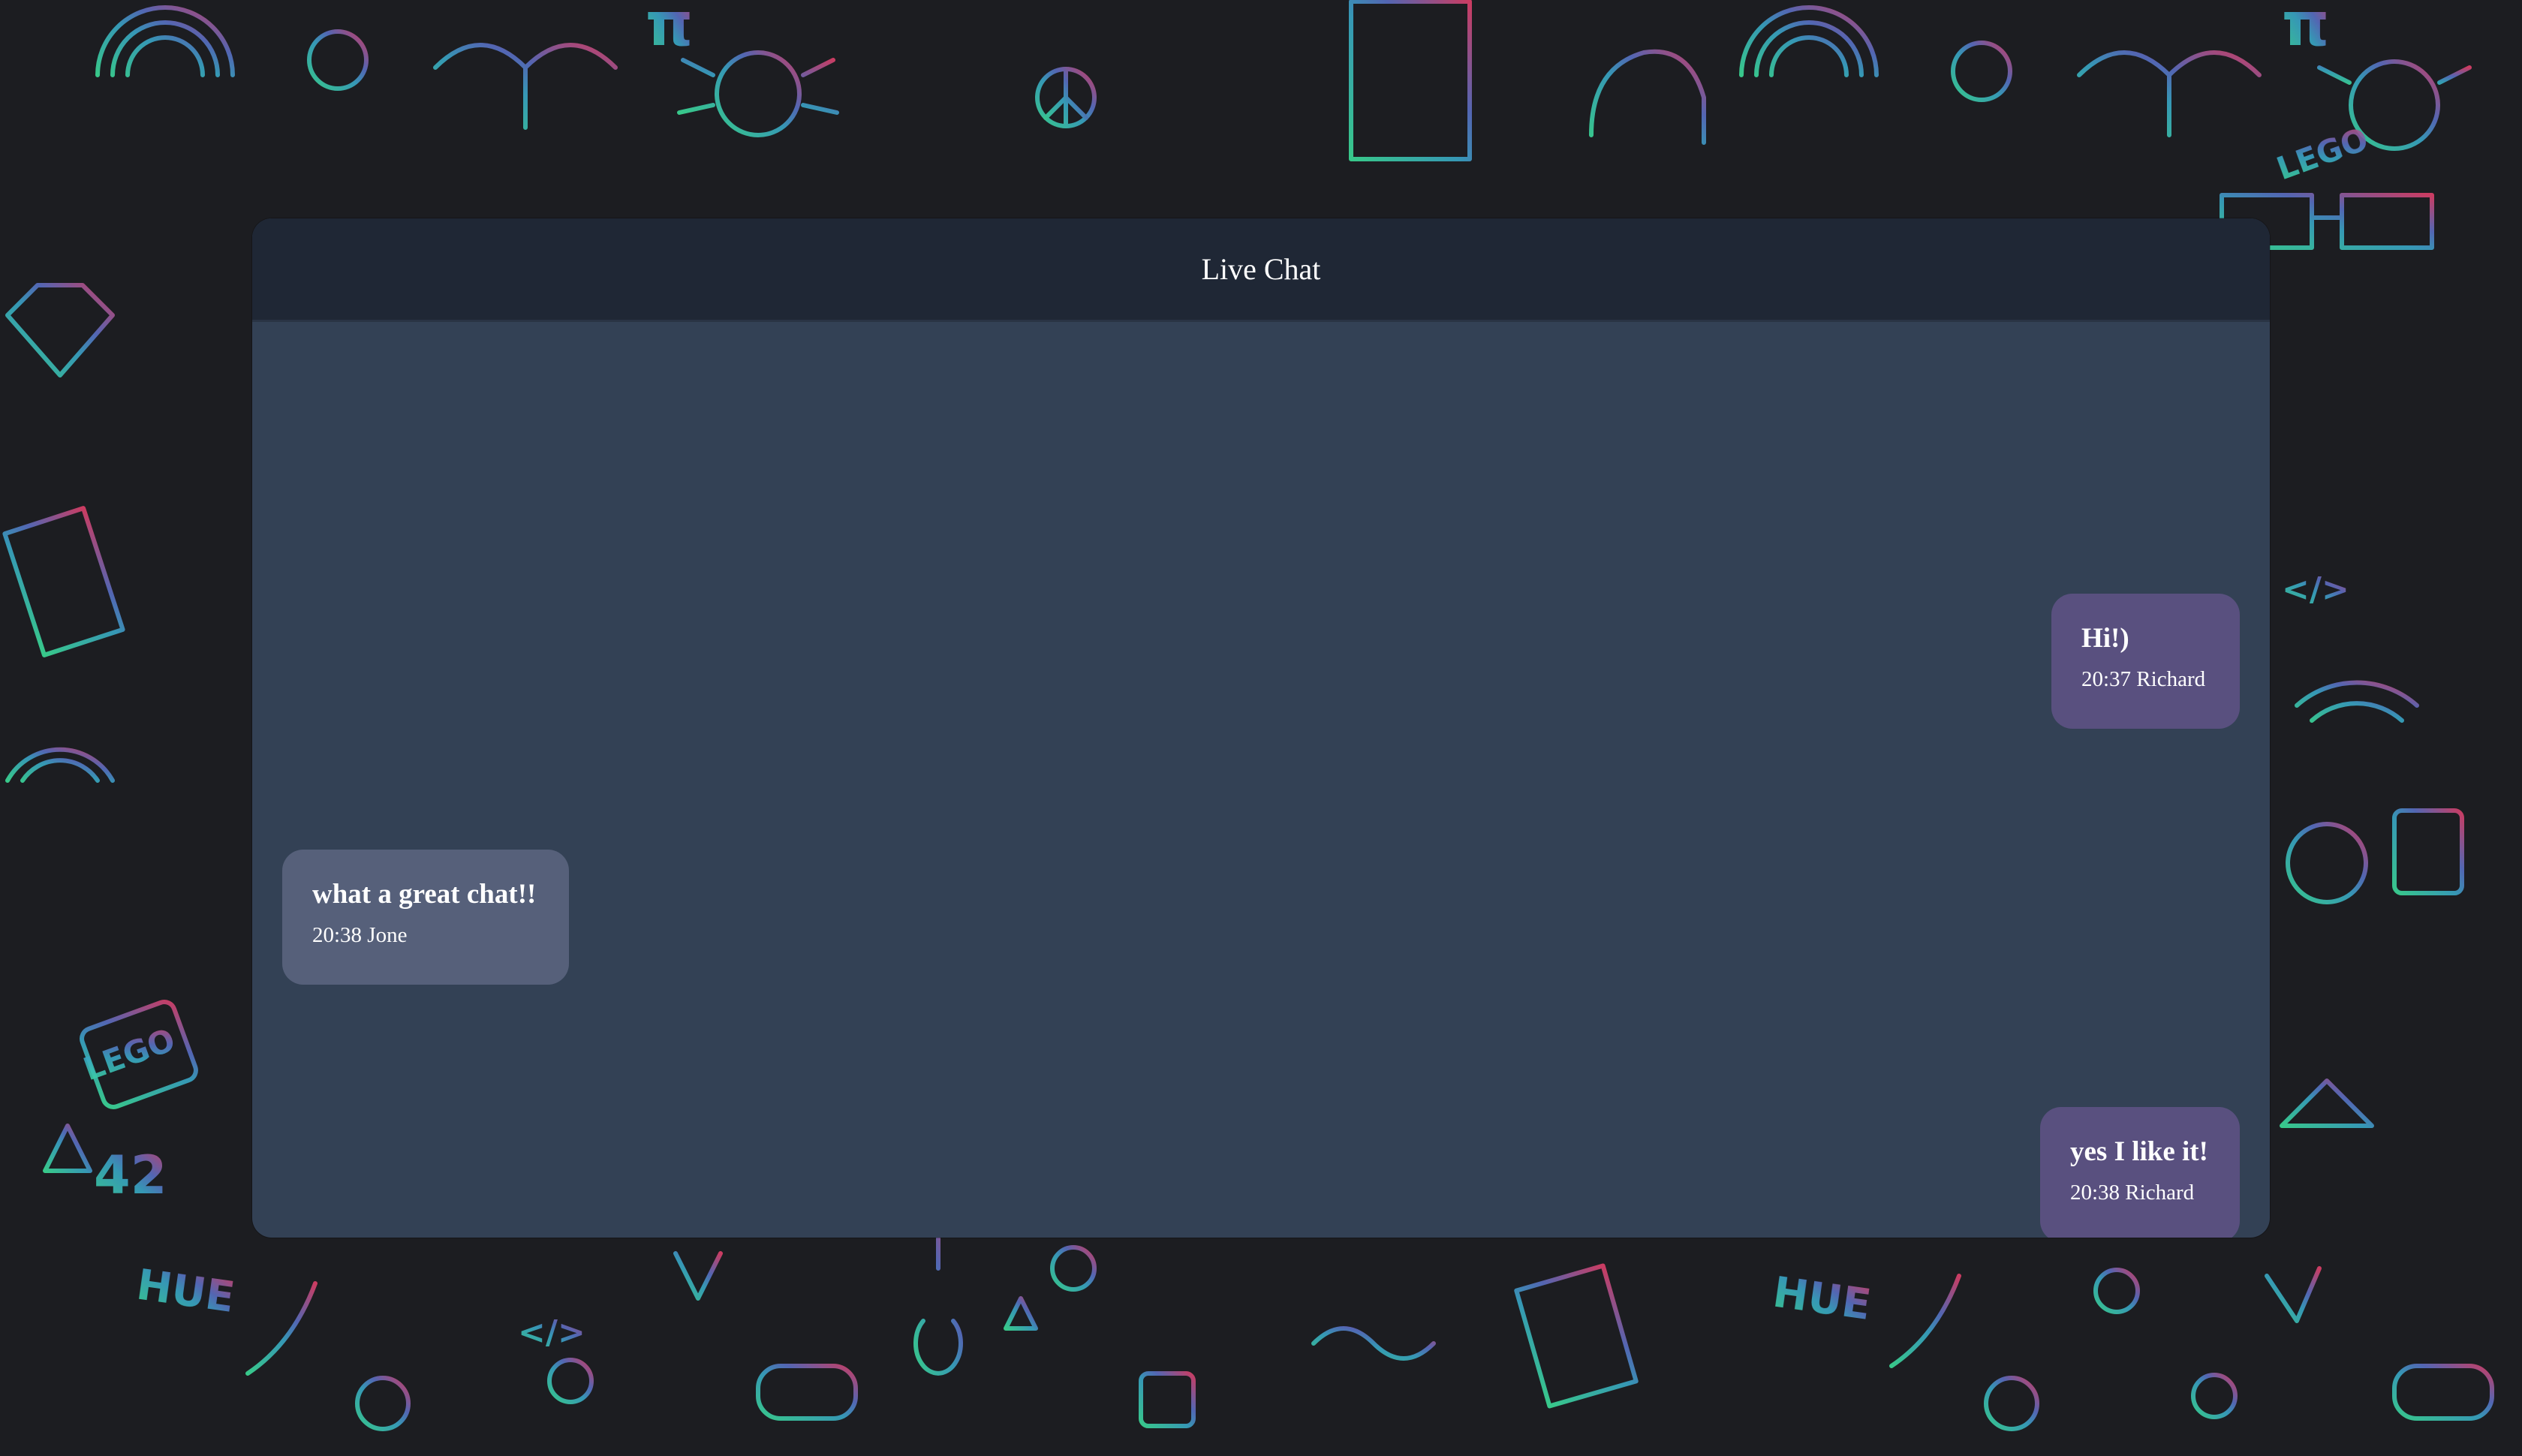  Describe the element at coordinates (2143, 679) in the screenshot. I see `message-meta: 20:37 Richard` at that location.